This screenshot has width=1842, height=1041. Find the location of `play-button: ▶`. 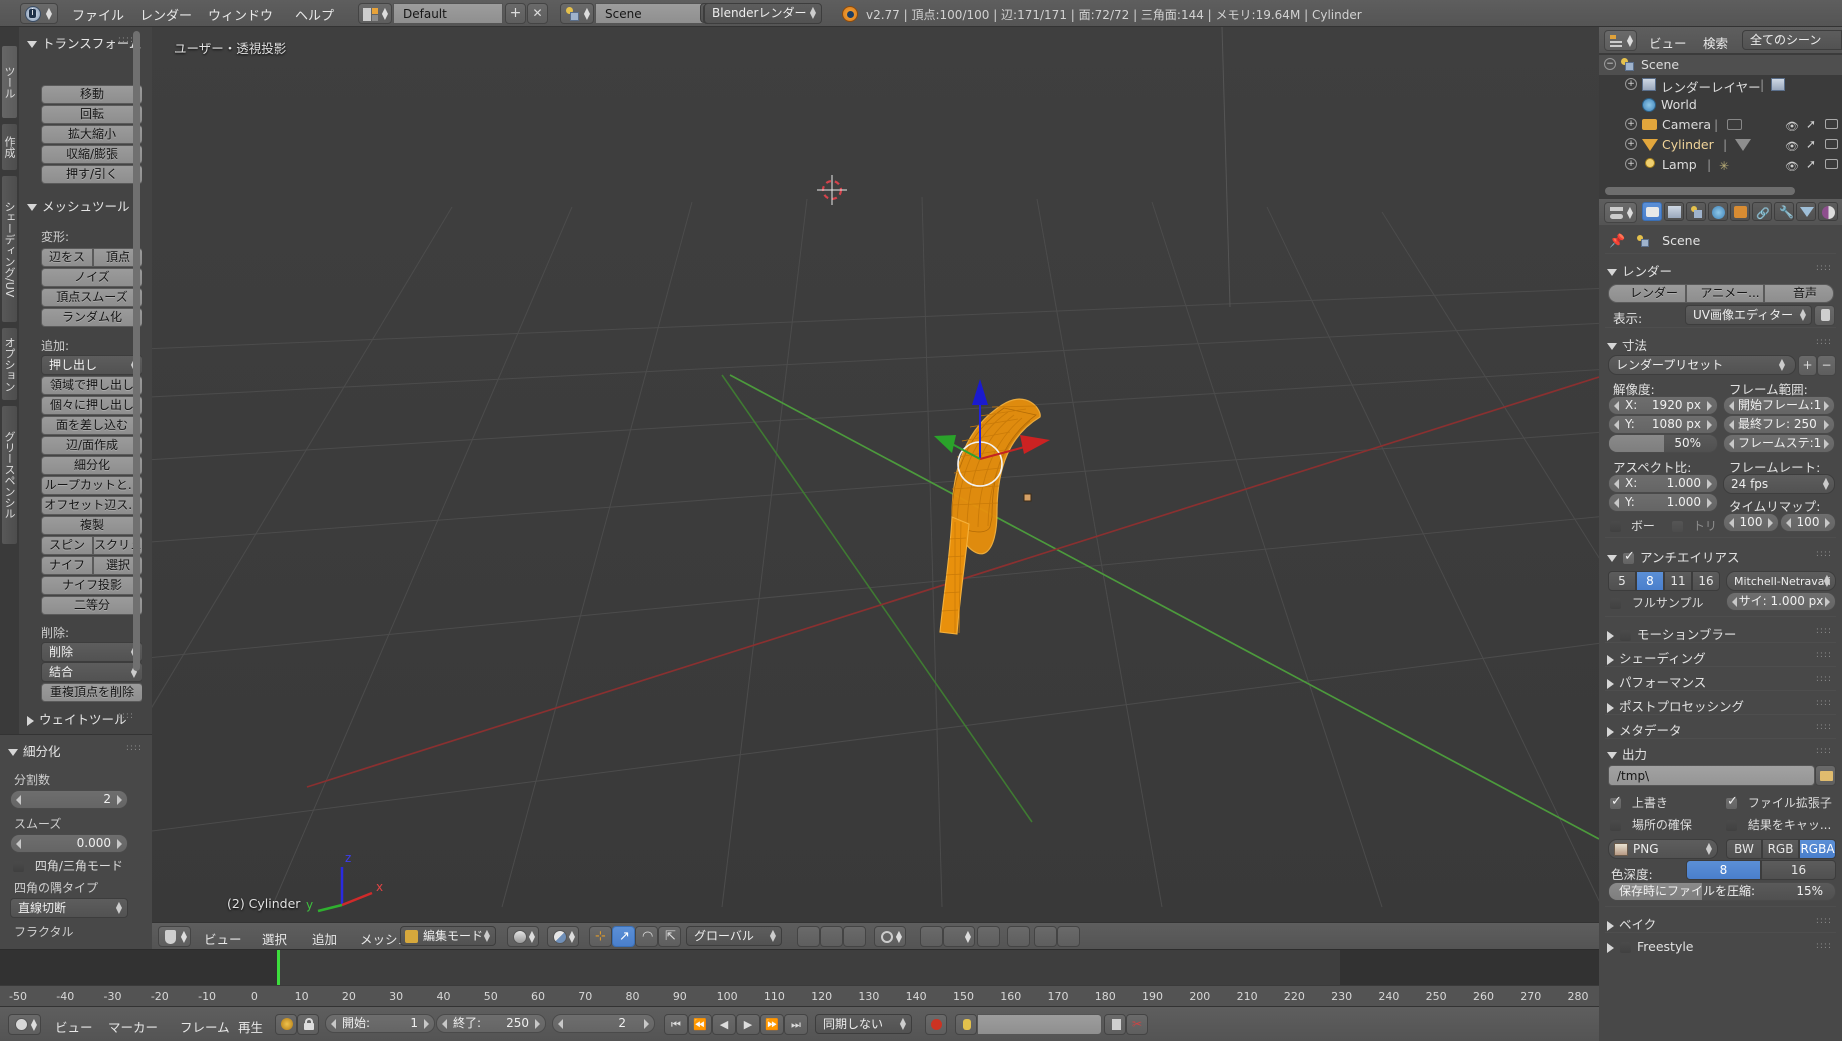

play-button: ▶ is located at coordinates (748, 1024).